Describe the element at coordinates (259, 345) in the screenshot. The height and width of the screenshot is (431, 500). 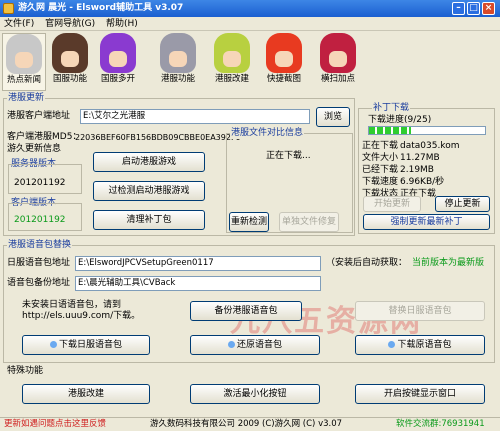
I see `btn-label: 还原语音包` at that location.